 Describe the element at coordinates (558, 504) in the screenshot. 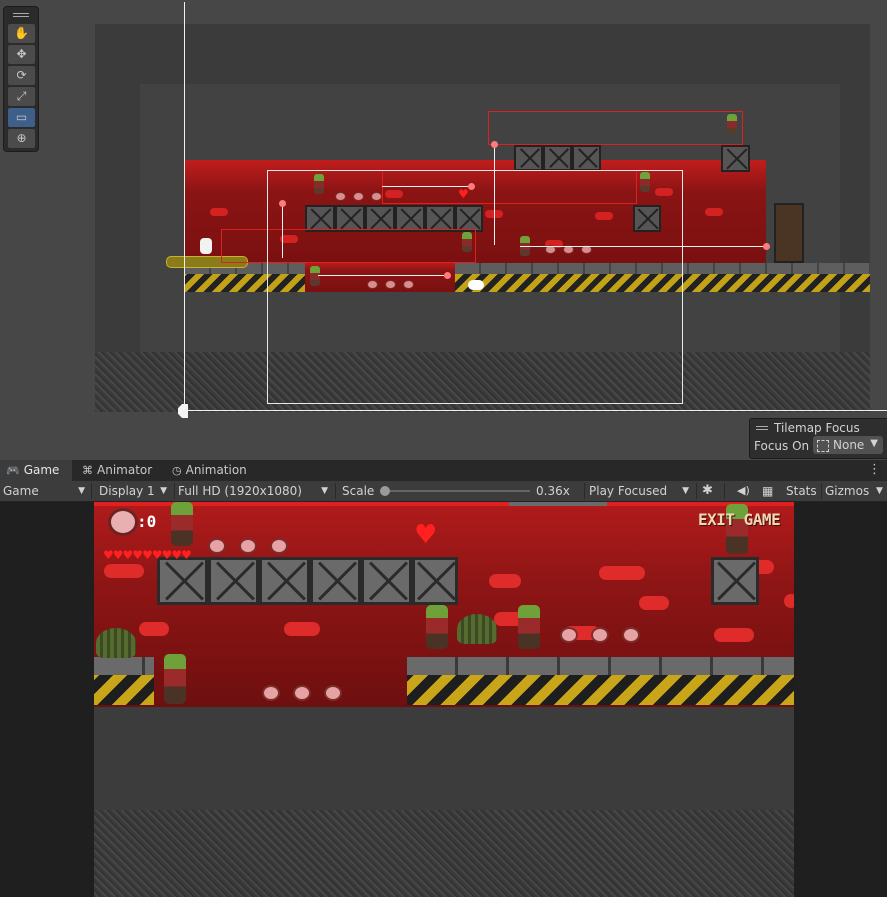

I see `game-crate-top-edge` at that location.